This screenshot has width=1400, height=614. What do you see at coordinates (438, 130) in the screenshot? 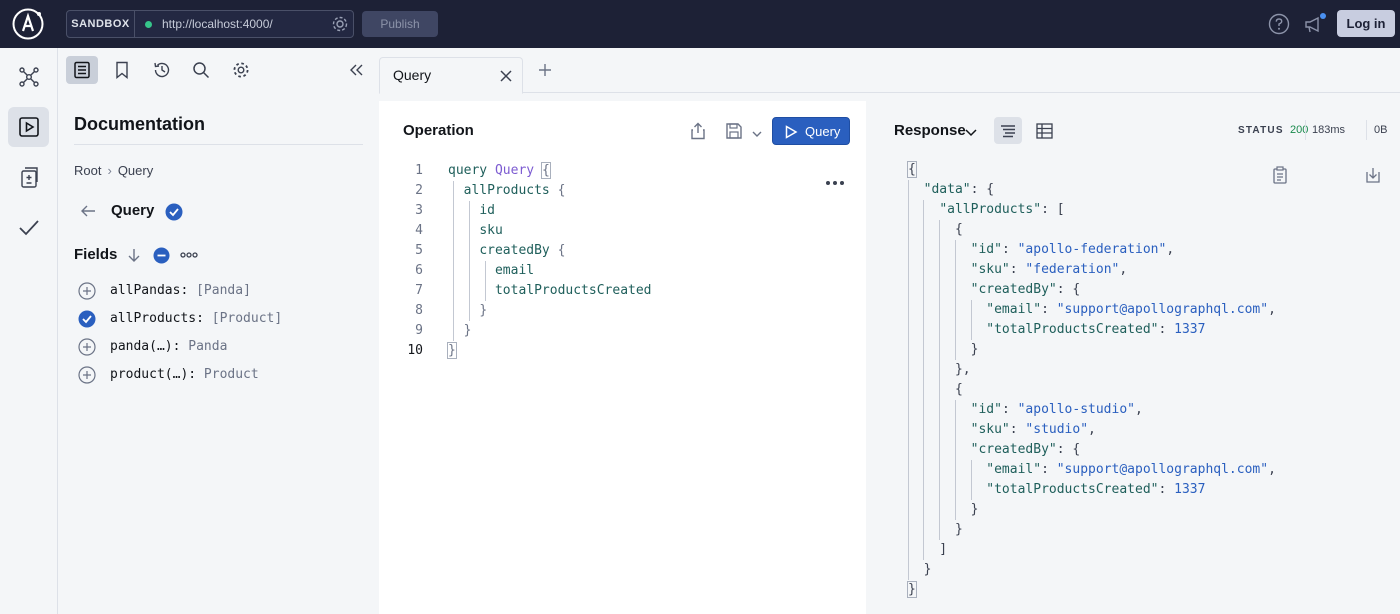
I see `operation-title: Operation` at bounding box center [438, 130].